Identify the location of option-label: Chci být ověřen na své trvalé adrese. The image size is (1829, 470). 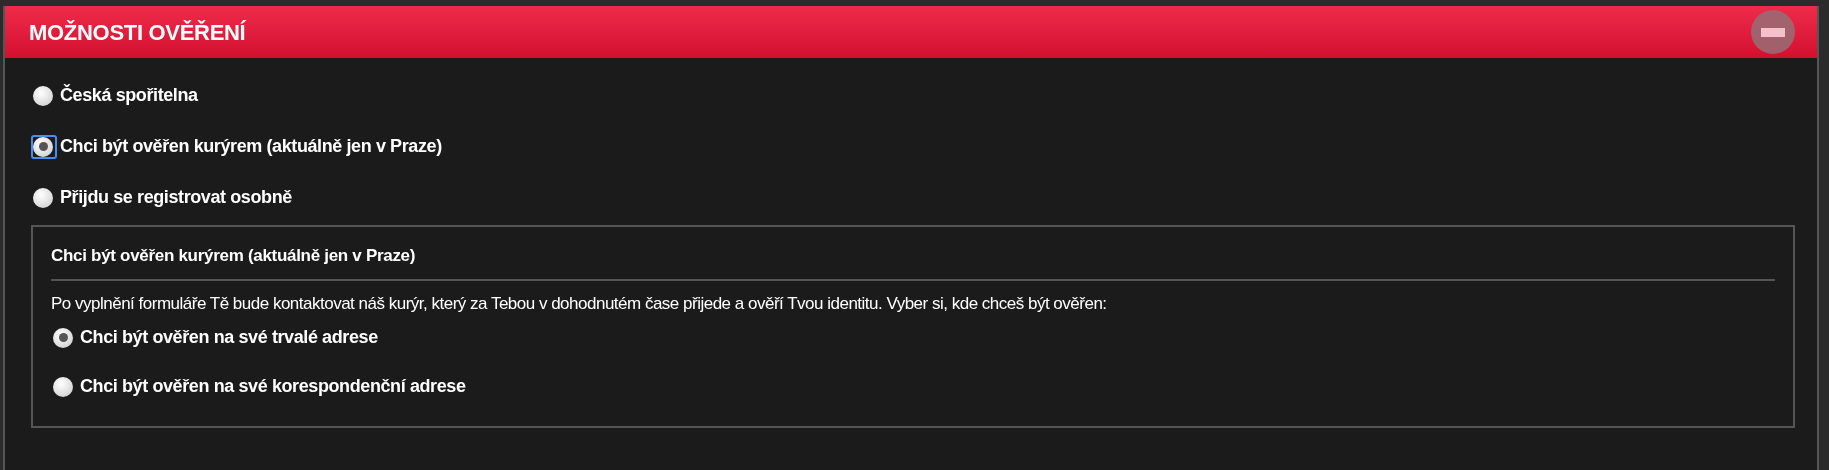
(229, 337).